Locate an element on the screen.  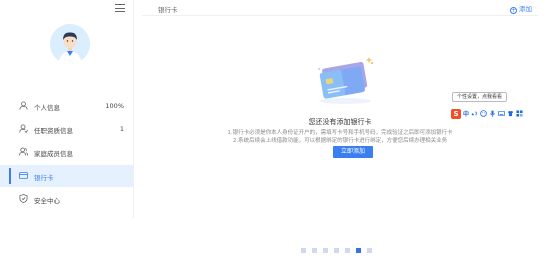
sidebar-item-label: 银行卡 is located at coordinates (44, 178).